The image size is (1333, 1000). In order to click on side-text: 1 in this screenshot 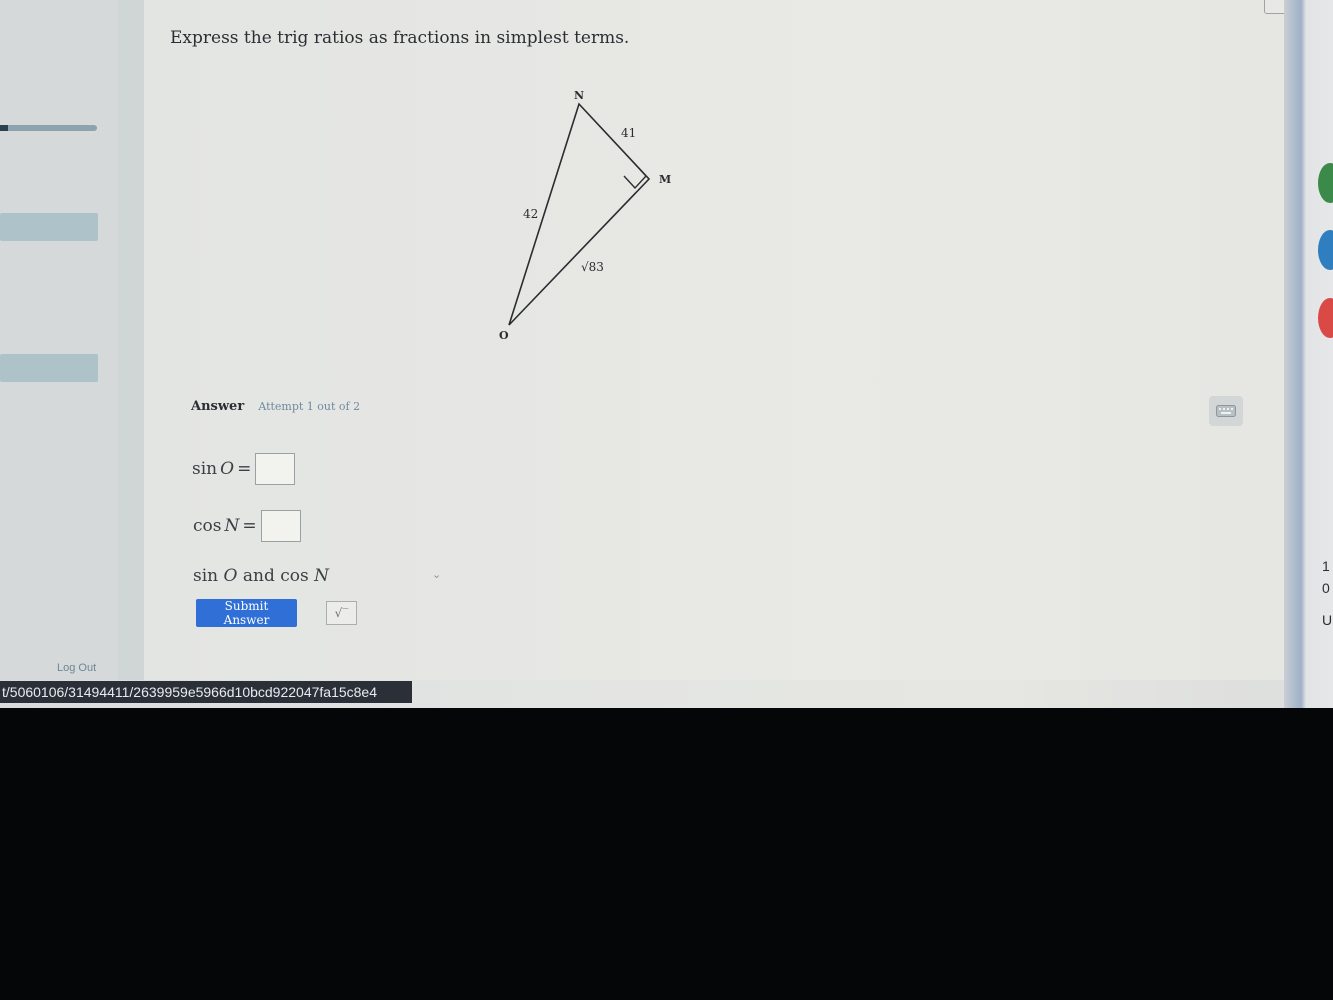, I will do `click(1326, 566)`.